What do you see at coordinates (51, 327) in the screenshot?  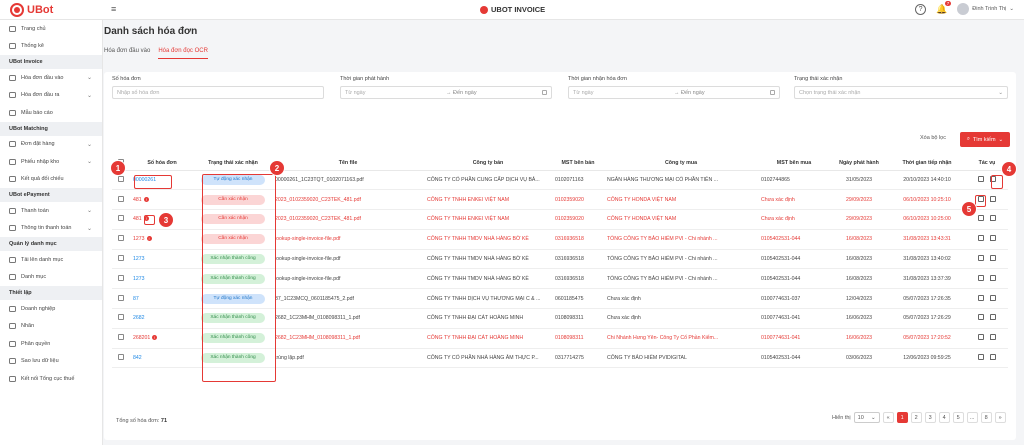 I see `sidebar-item: Nhãn` at bounding box center [51, 327].